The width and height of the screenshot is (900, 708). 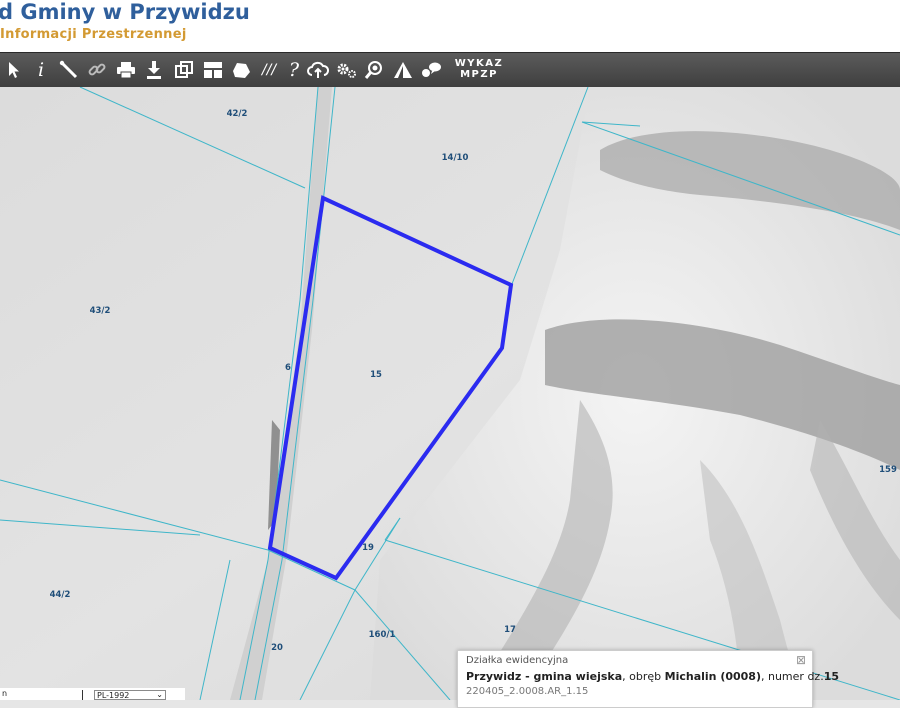 What do you see at coordinates (277, 648) in the screenshot?
I see `parcel-label: 20` at bounding box center [277, 648].